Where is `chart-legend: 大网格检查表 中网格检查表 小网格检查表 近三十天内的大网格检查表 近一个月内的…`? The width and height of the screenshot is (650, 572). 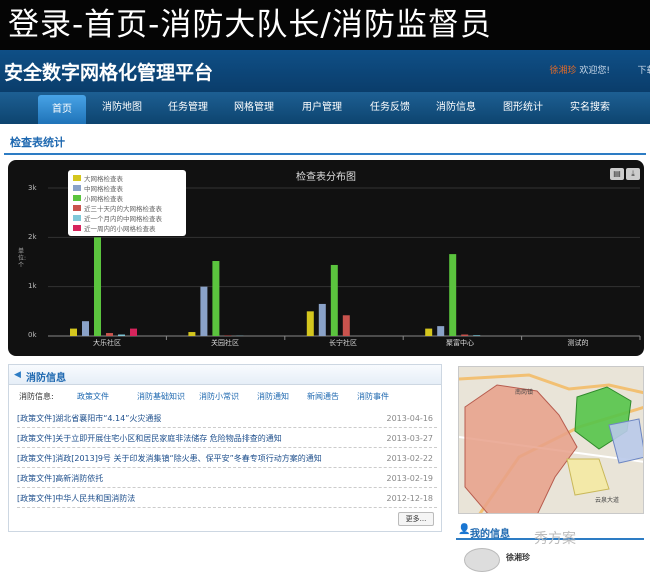
chart-legend: 大网格检查表 中网格检查表 小网格检查表 近三十天内的大网格检查表 近一个月内的… is located at coordinates (127, 203).